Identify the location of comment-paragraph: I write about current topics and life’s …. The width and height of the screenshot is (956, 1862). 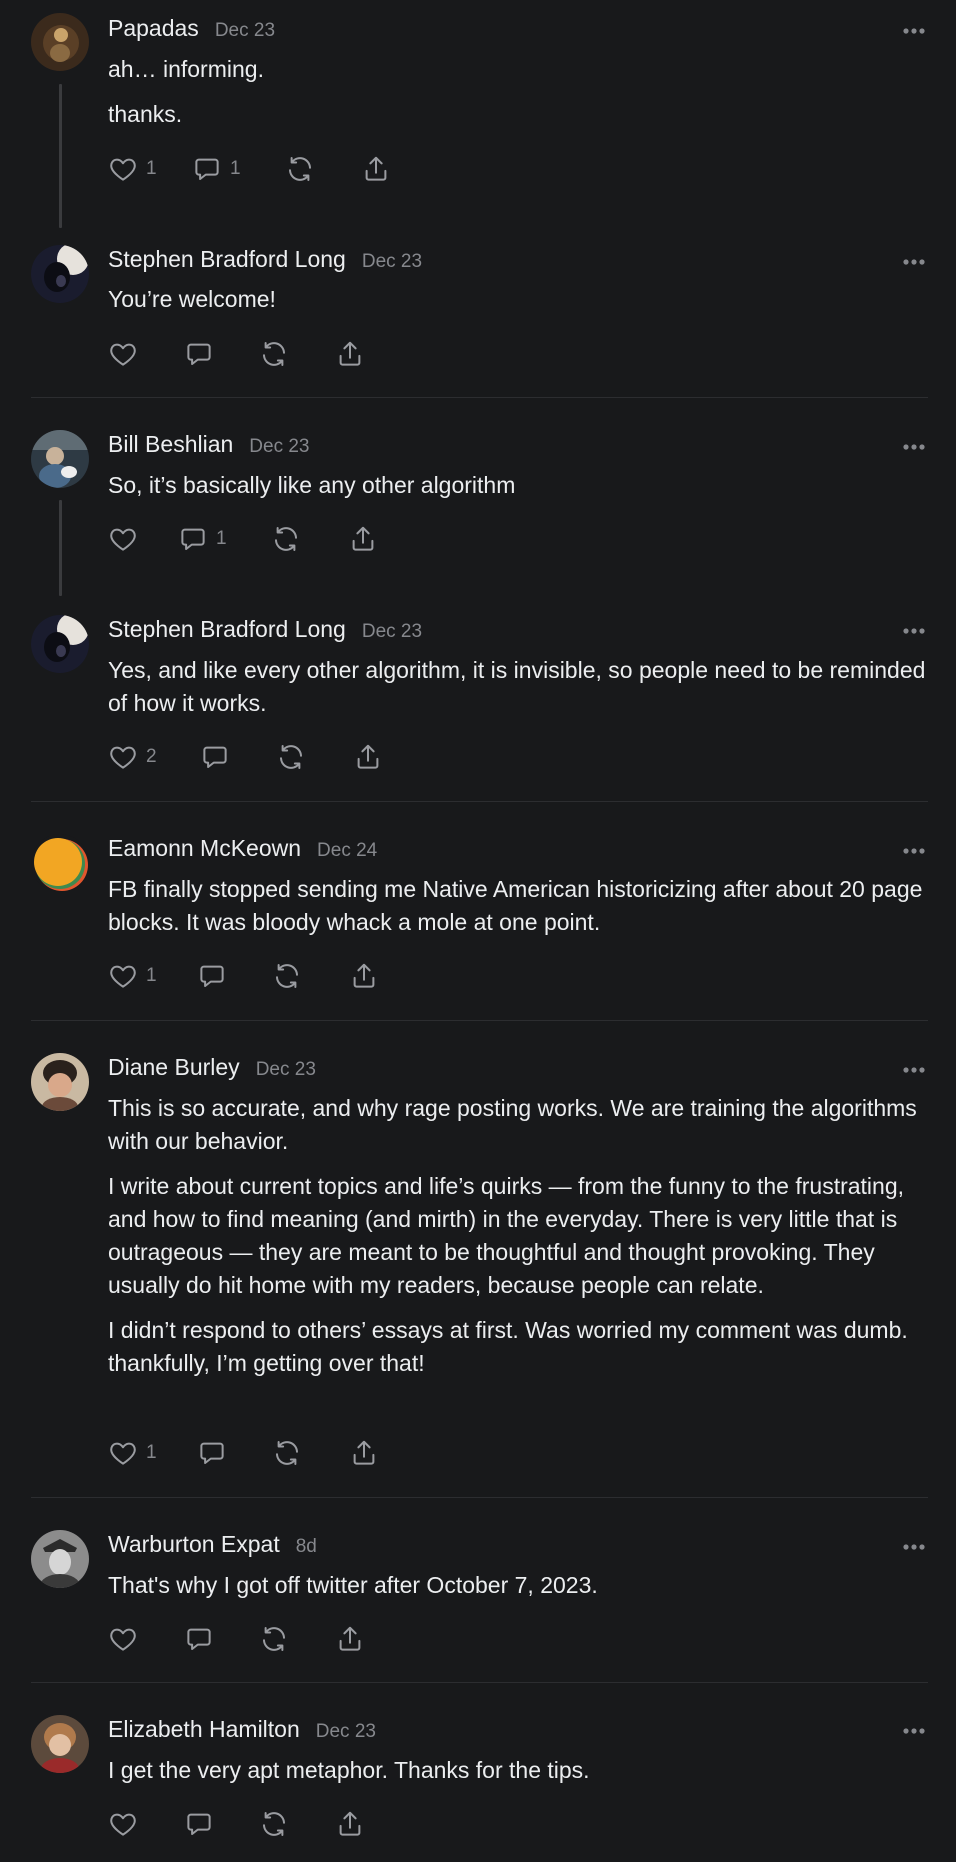
(506, 1235).